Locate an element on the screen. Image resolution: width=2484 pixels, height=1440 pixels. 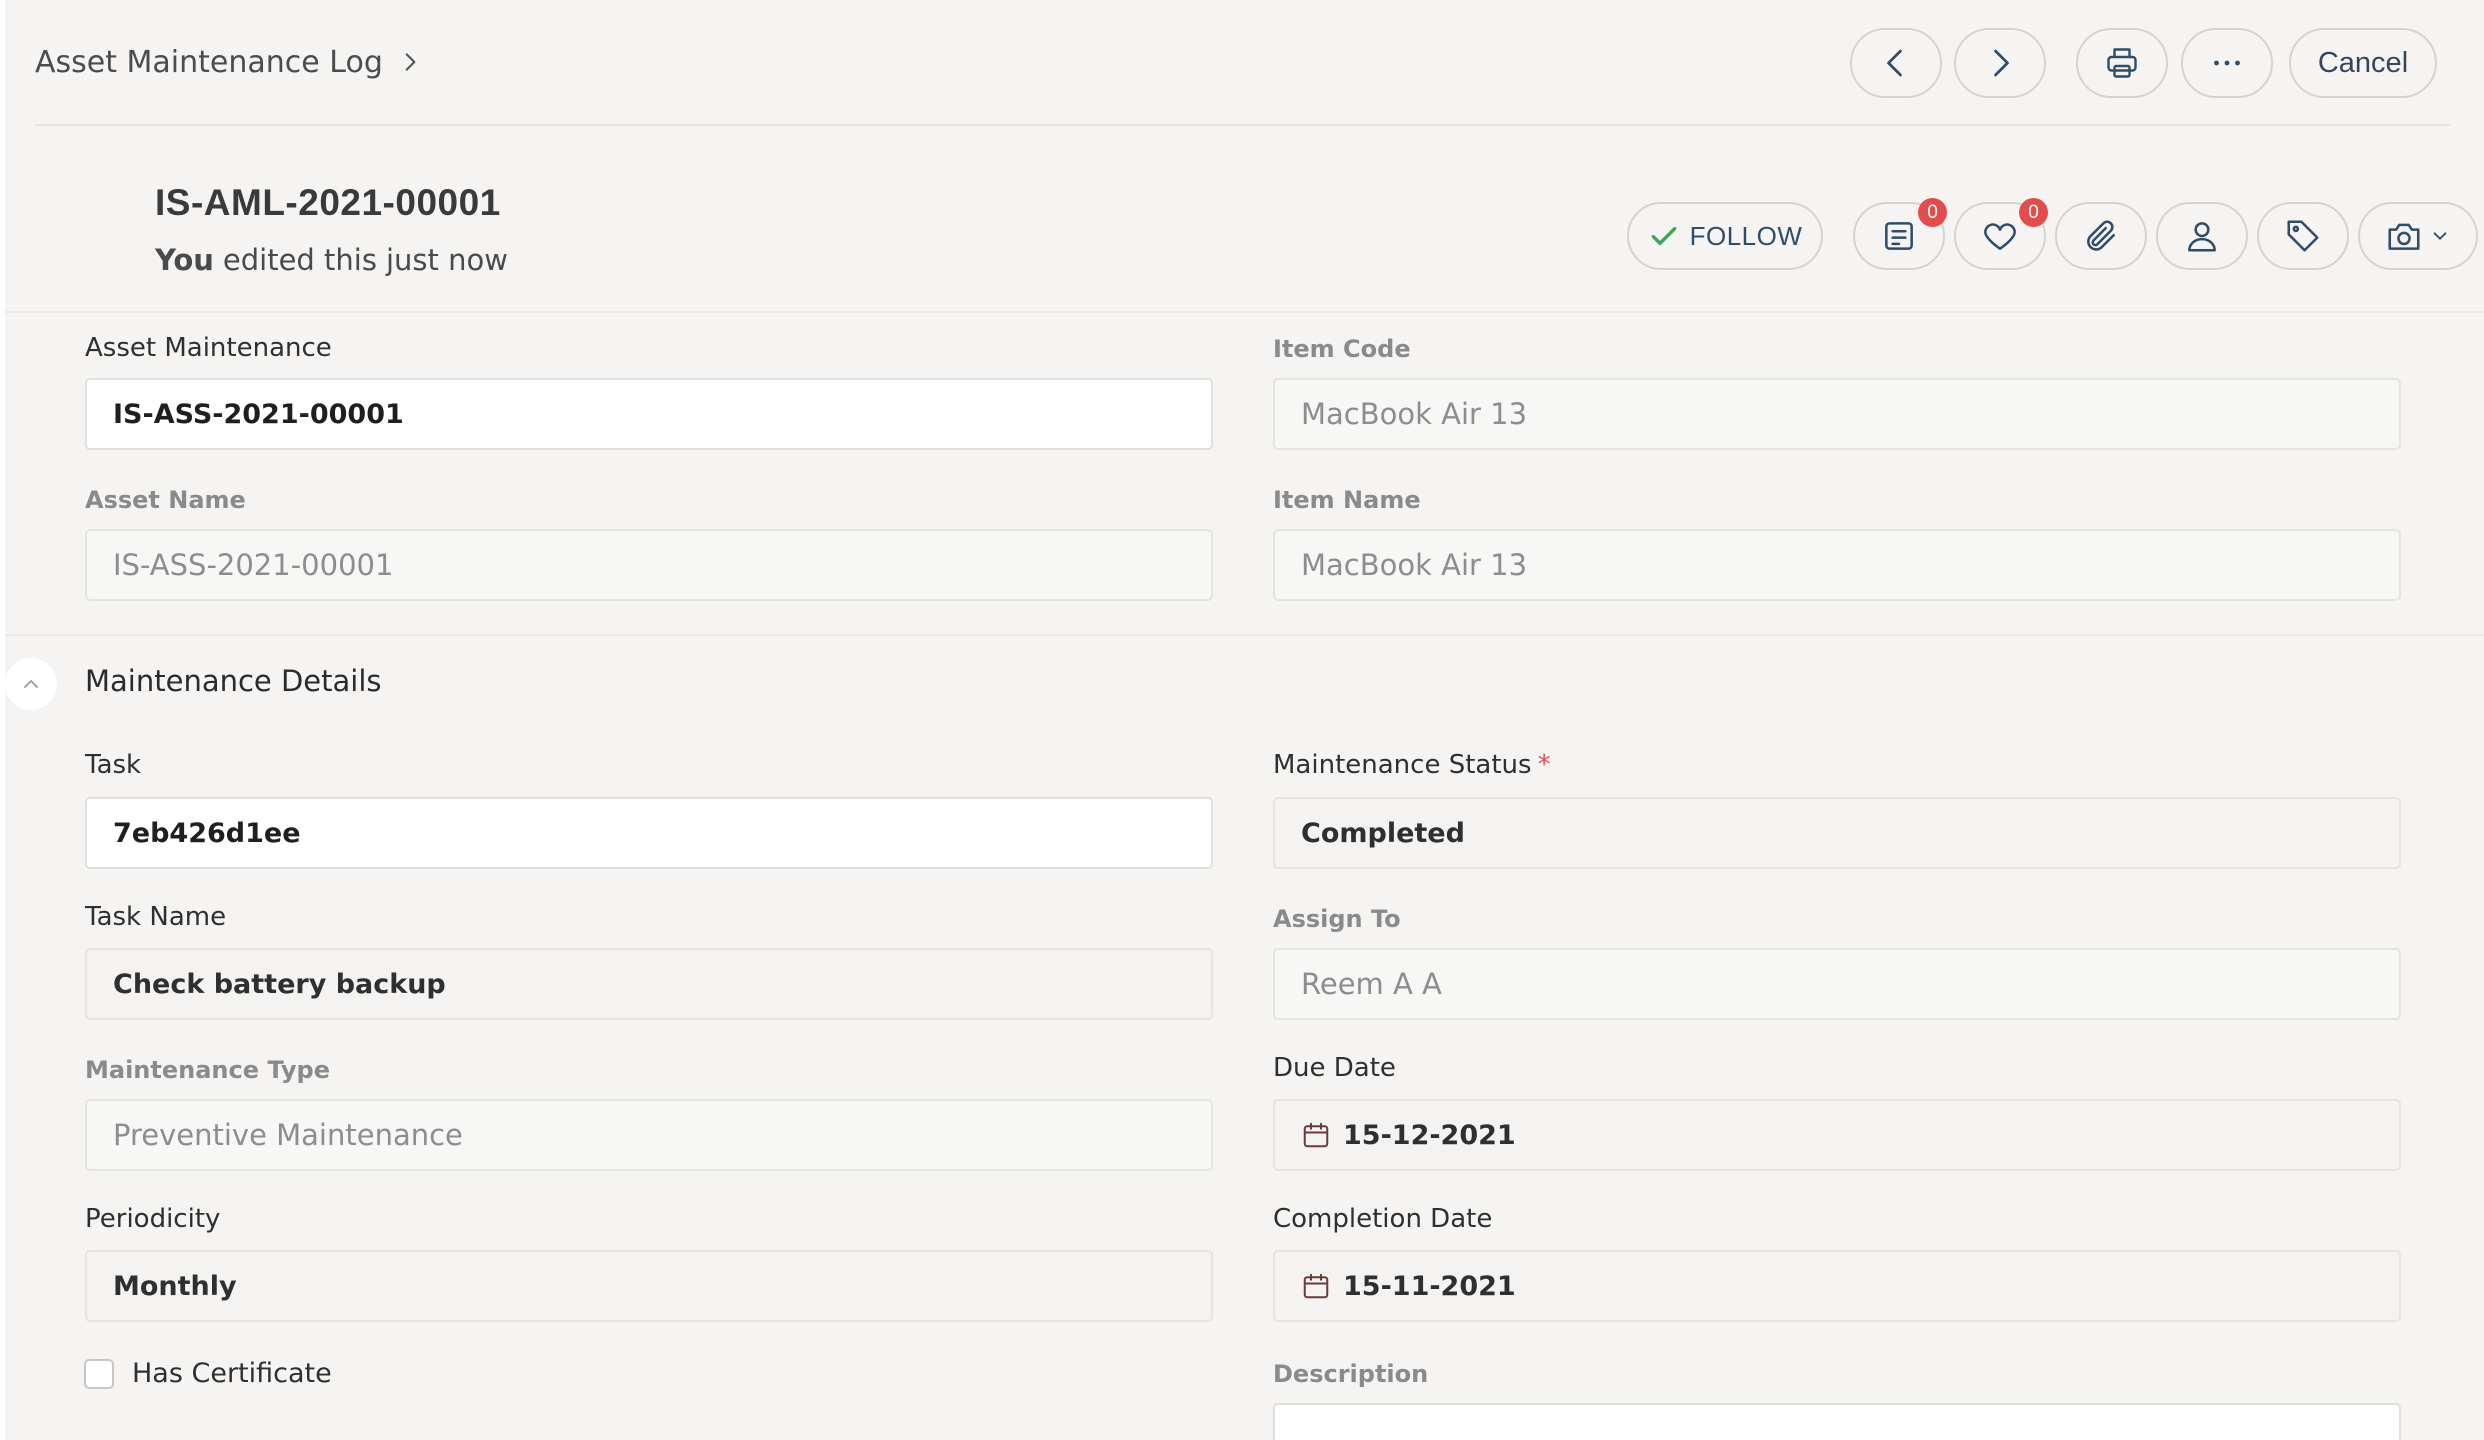
heart-icon is located at coordinates (2000, 236).